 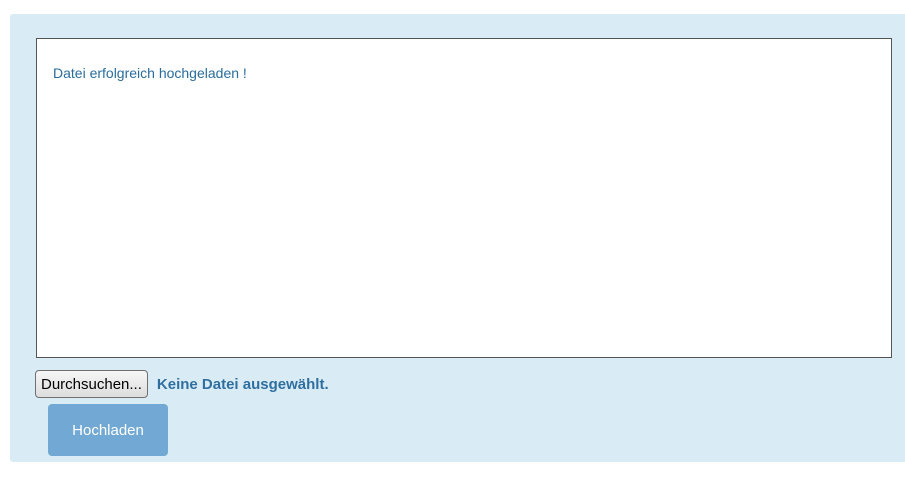 I want to click on file-status-label: Keine Datei ausgewählt., so click(x=242, y=384).